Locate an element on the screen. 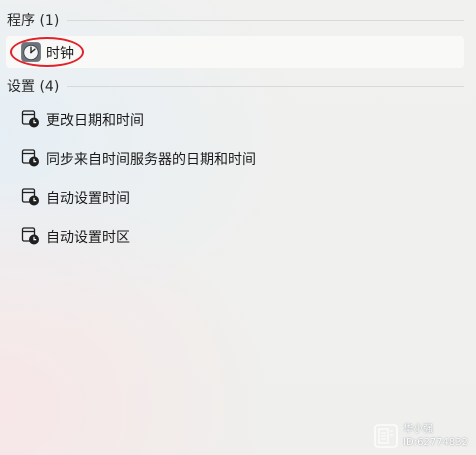 This screenshot has height=455, width=476. clock-app-label: 时钟 is located at coordinates (60, 54).